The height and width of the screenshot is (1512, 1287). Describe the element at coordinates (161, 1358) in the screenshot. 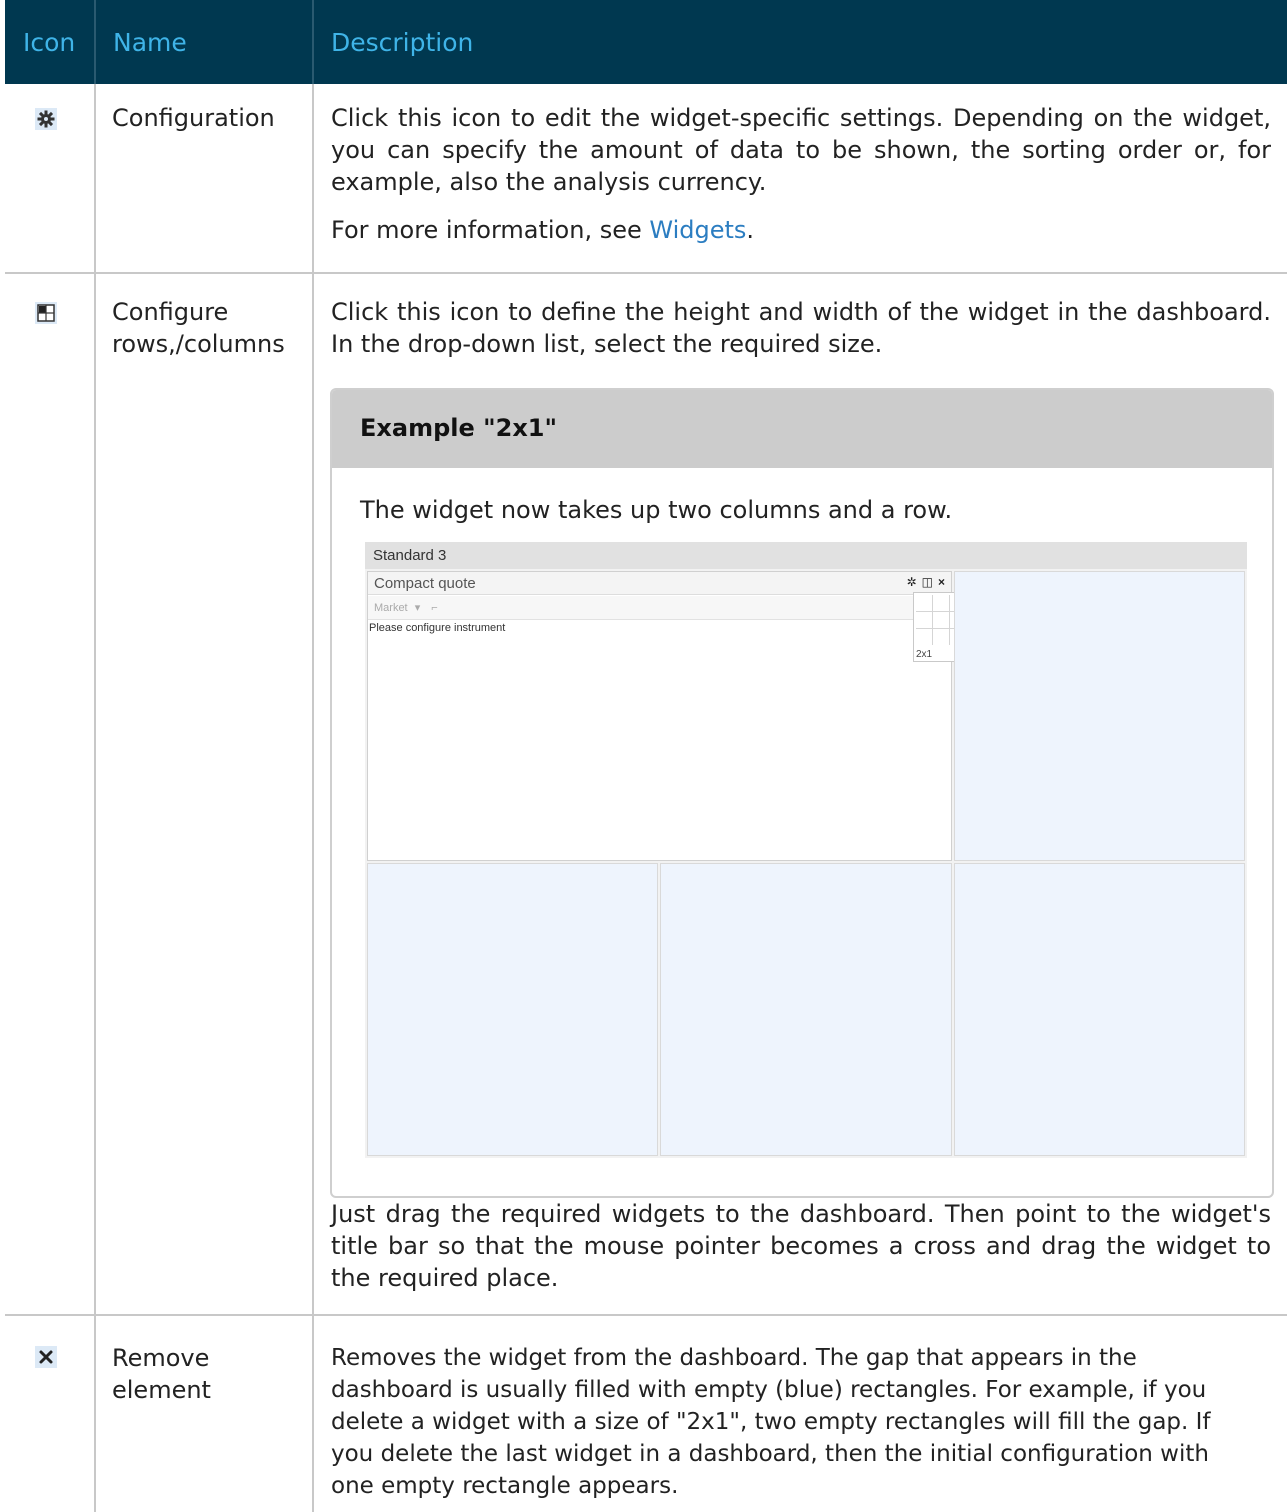

I see `row-name-line1: Remove` at that location.